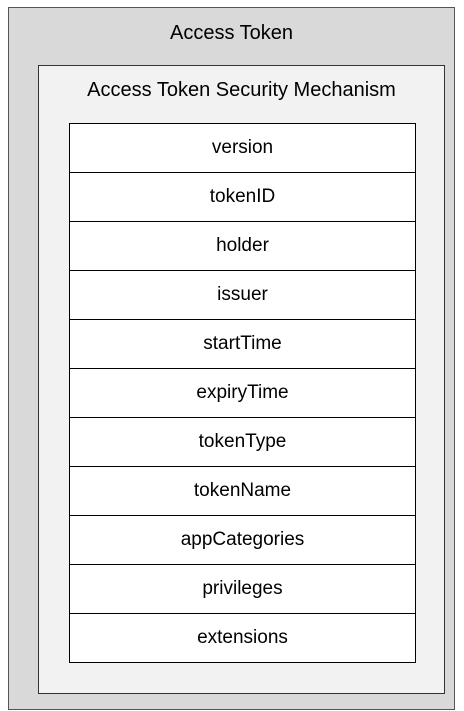 The image size is (464, 711). I want to click on field-row-issuer: issuer, so click(242, 295).